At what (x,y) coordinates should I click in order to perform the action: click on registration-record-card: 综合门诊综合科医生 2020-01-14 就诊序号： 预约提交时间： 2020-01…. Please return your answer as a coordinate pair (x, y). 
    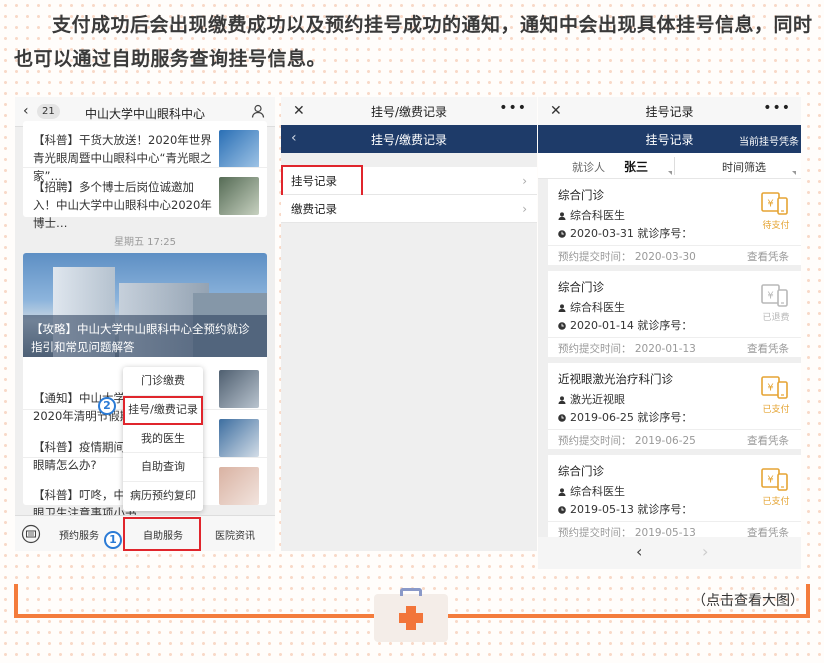
    Looking at the image, I should click on (674, 314).